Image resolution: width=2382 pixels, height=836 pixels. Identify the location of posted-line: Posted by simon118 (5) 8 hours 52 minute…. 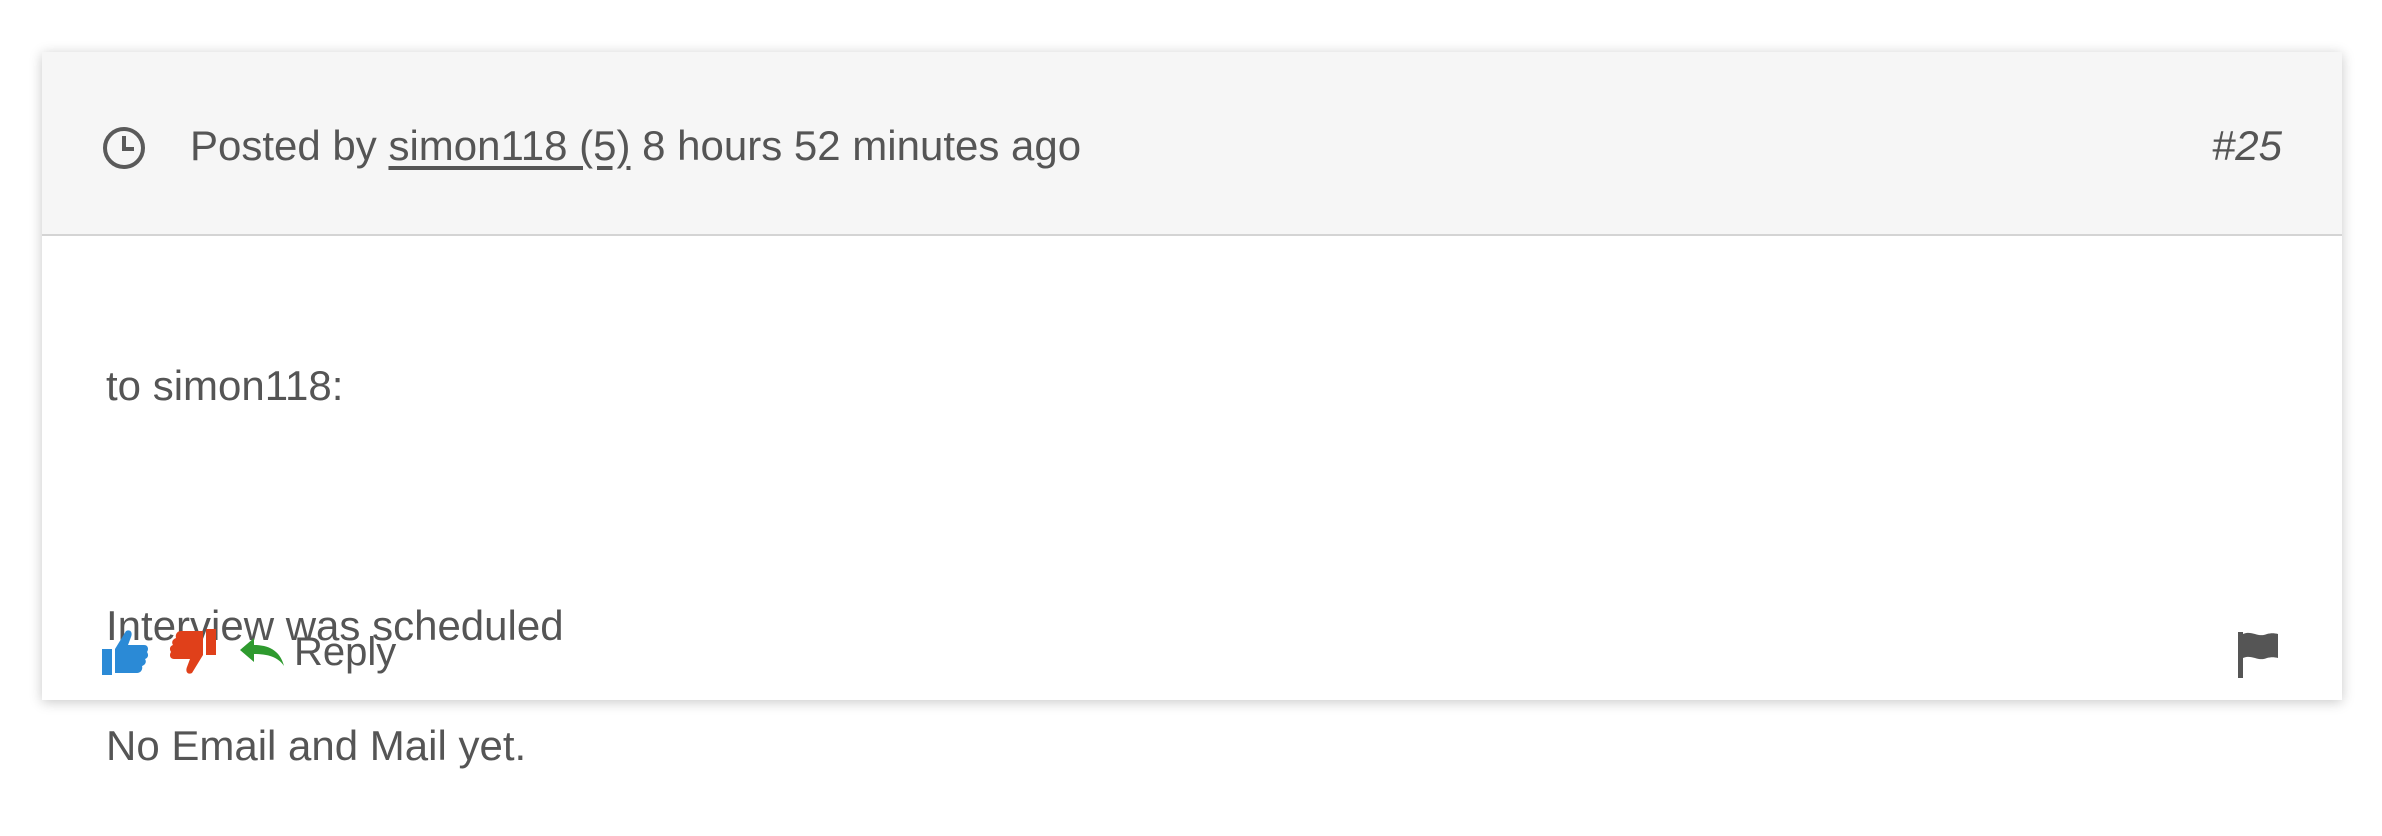
(635, 146).